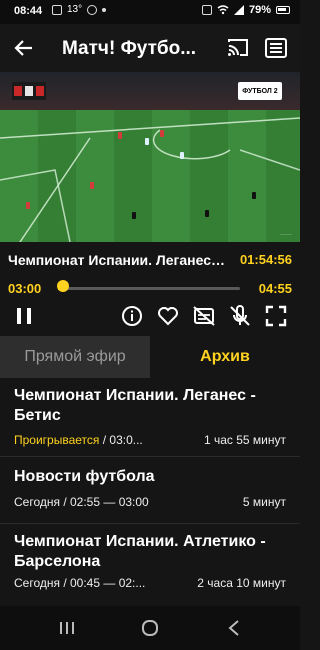  Describe the element at coordinates (28, 11) in the screenshot. I see `status-time: 08:44` at that location.